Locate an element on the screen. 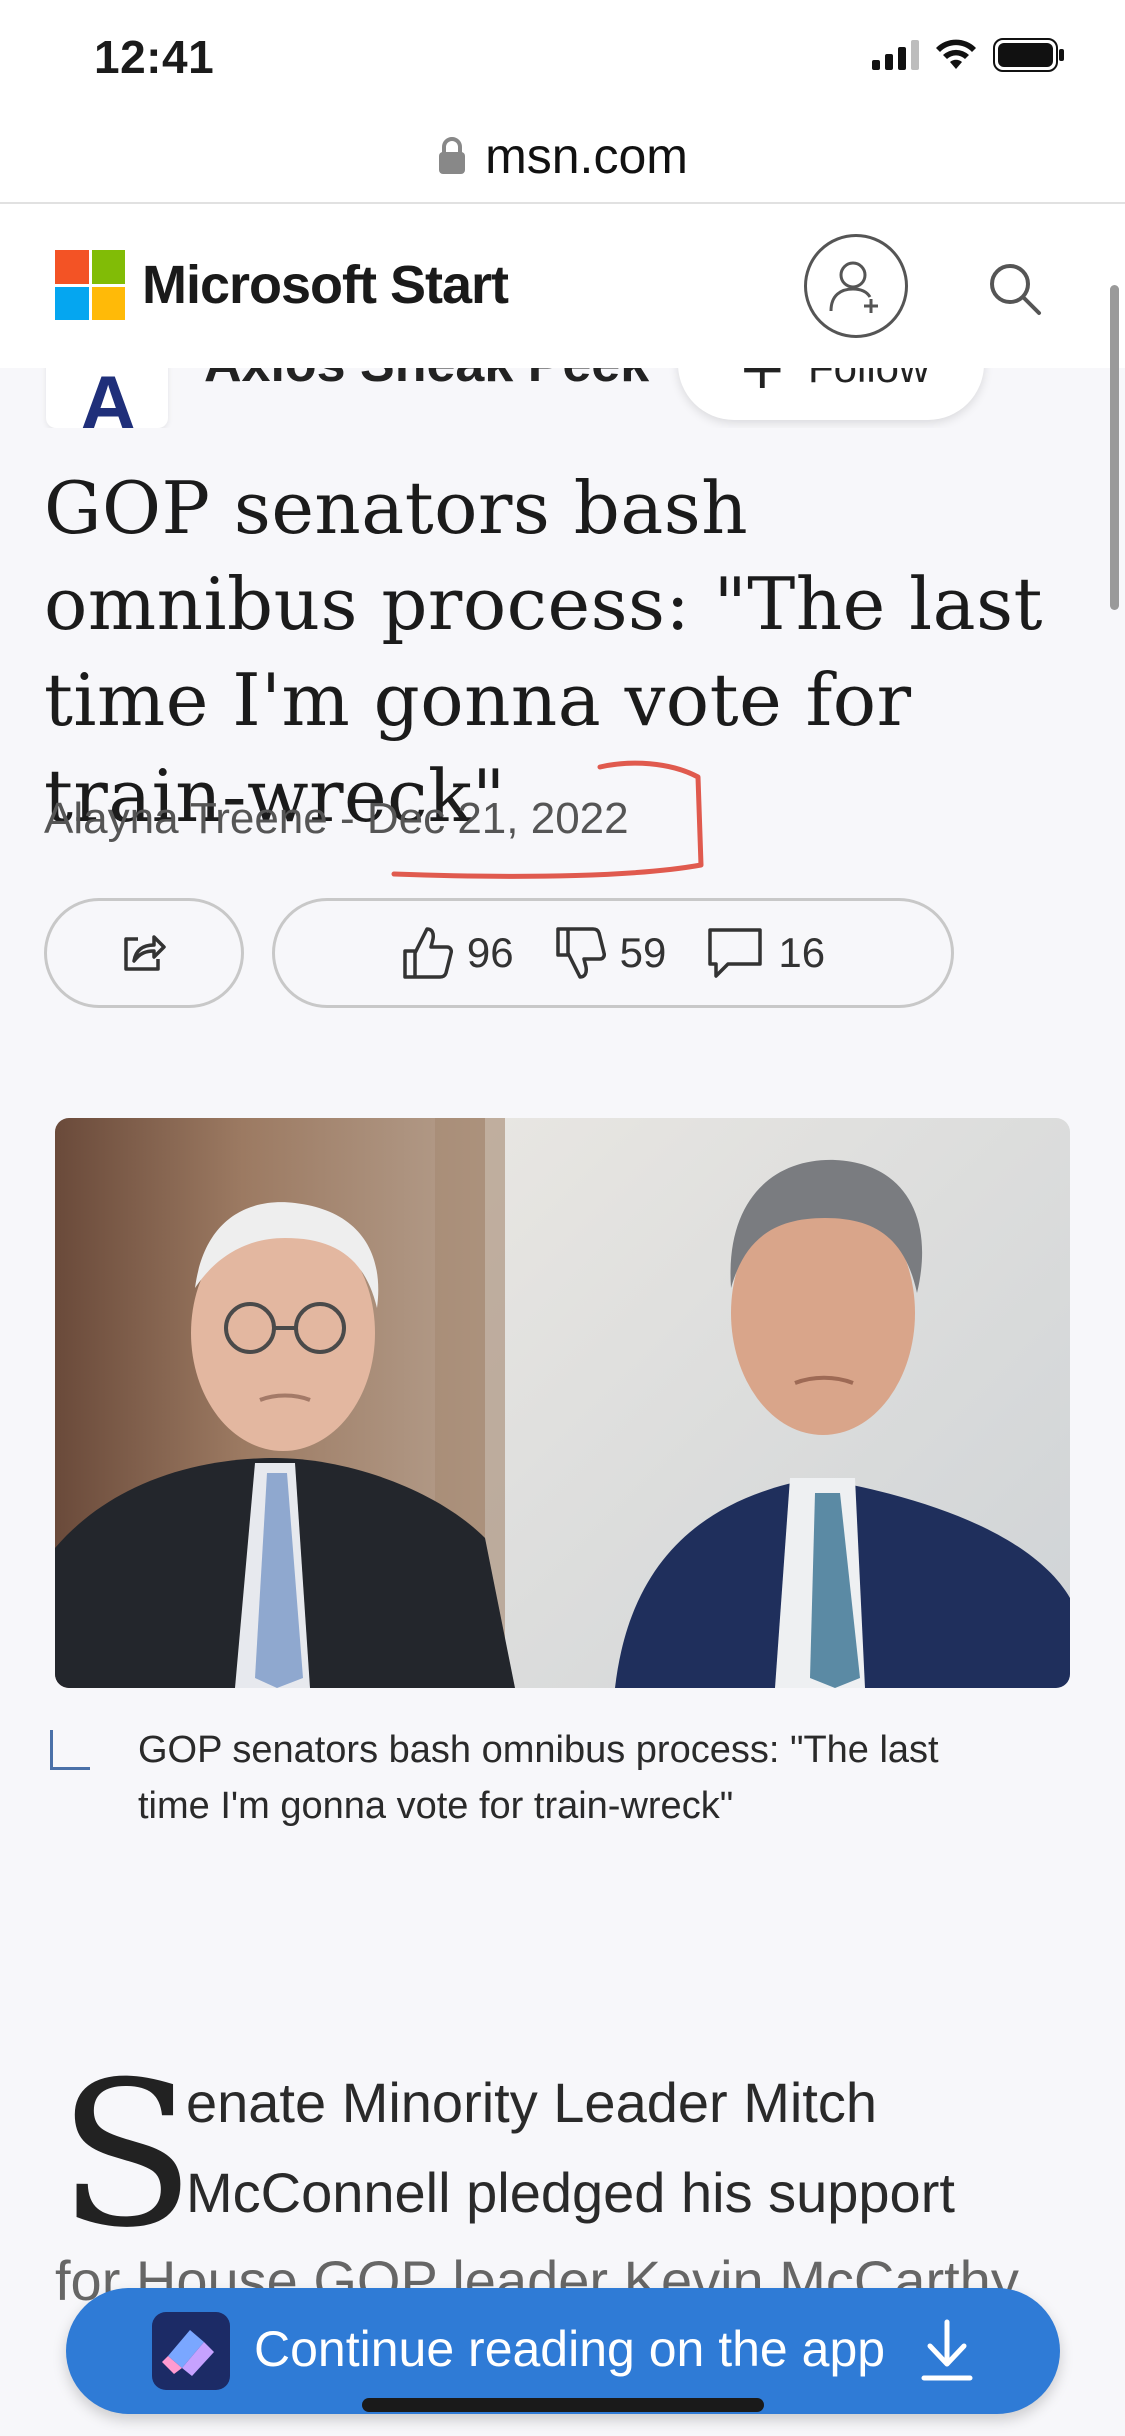 This screenshot has height=2436, width=1125. dislike-count: 59 is located at coordinates (643, 952).